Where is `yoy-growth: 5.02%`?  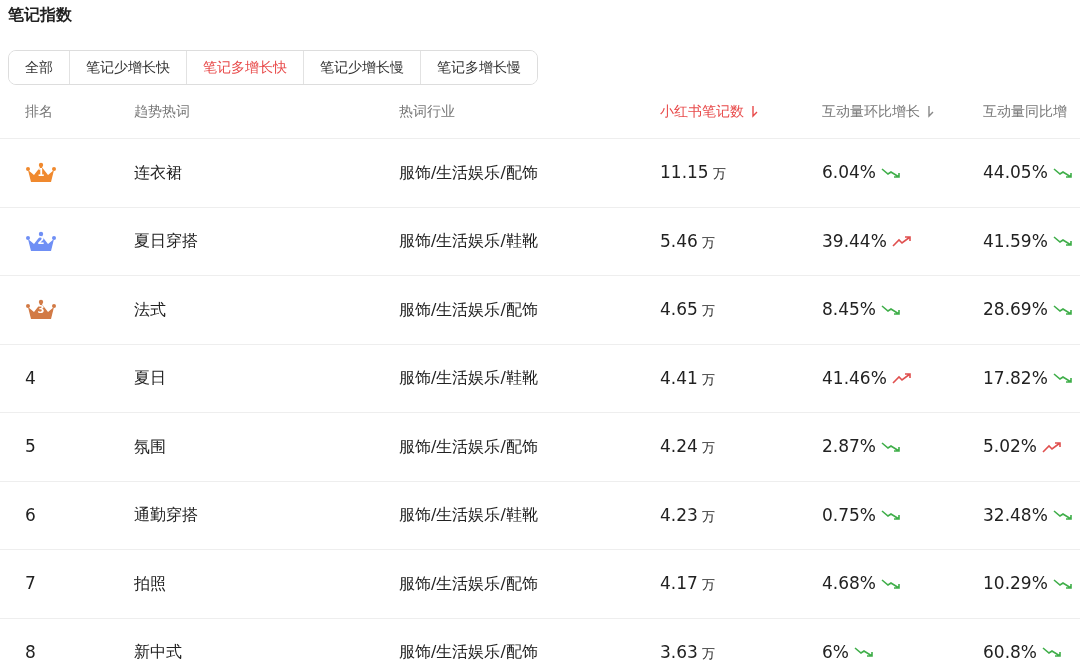
yoy-growth: 5.02% is located at coordinates (1010, 446).